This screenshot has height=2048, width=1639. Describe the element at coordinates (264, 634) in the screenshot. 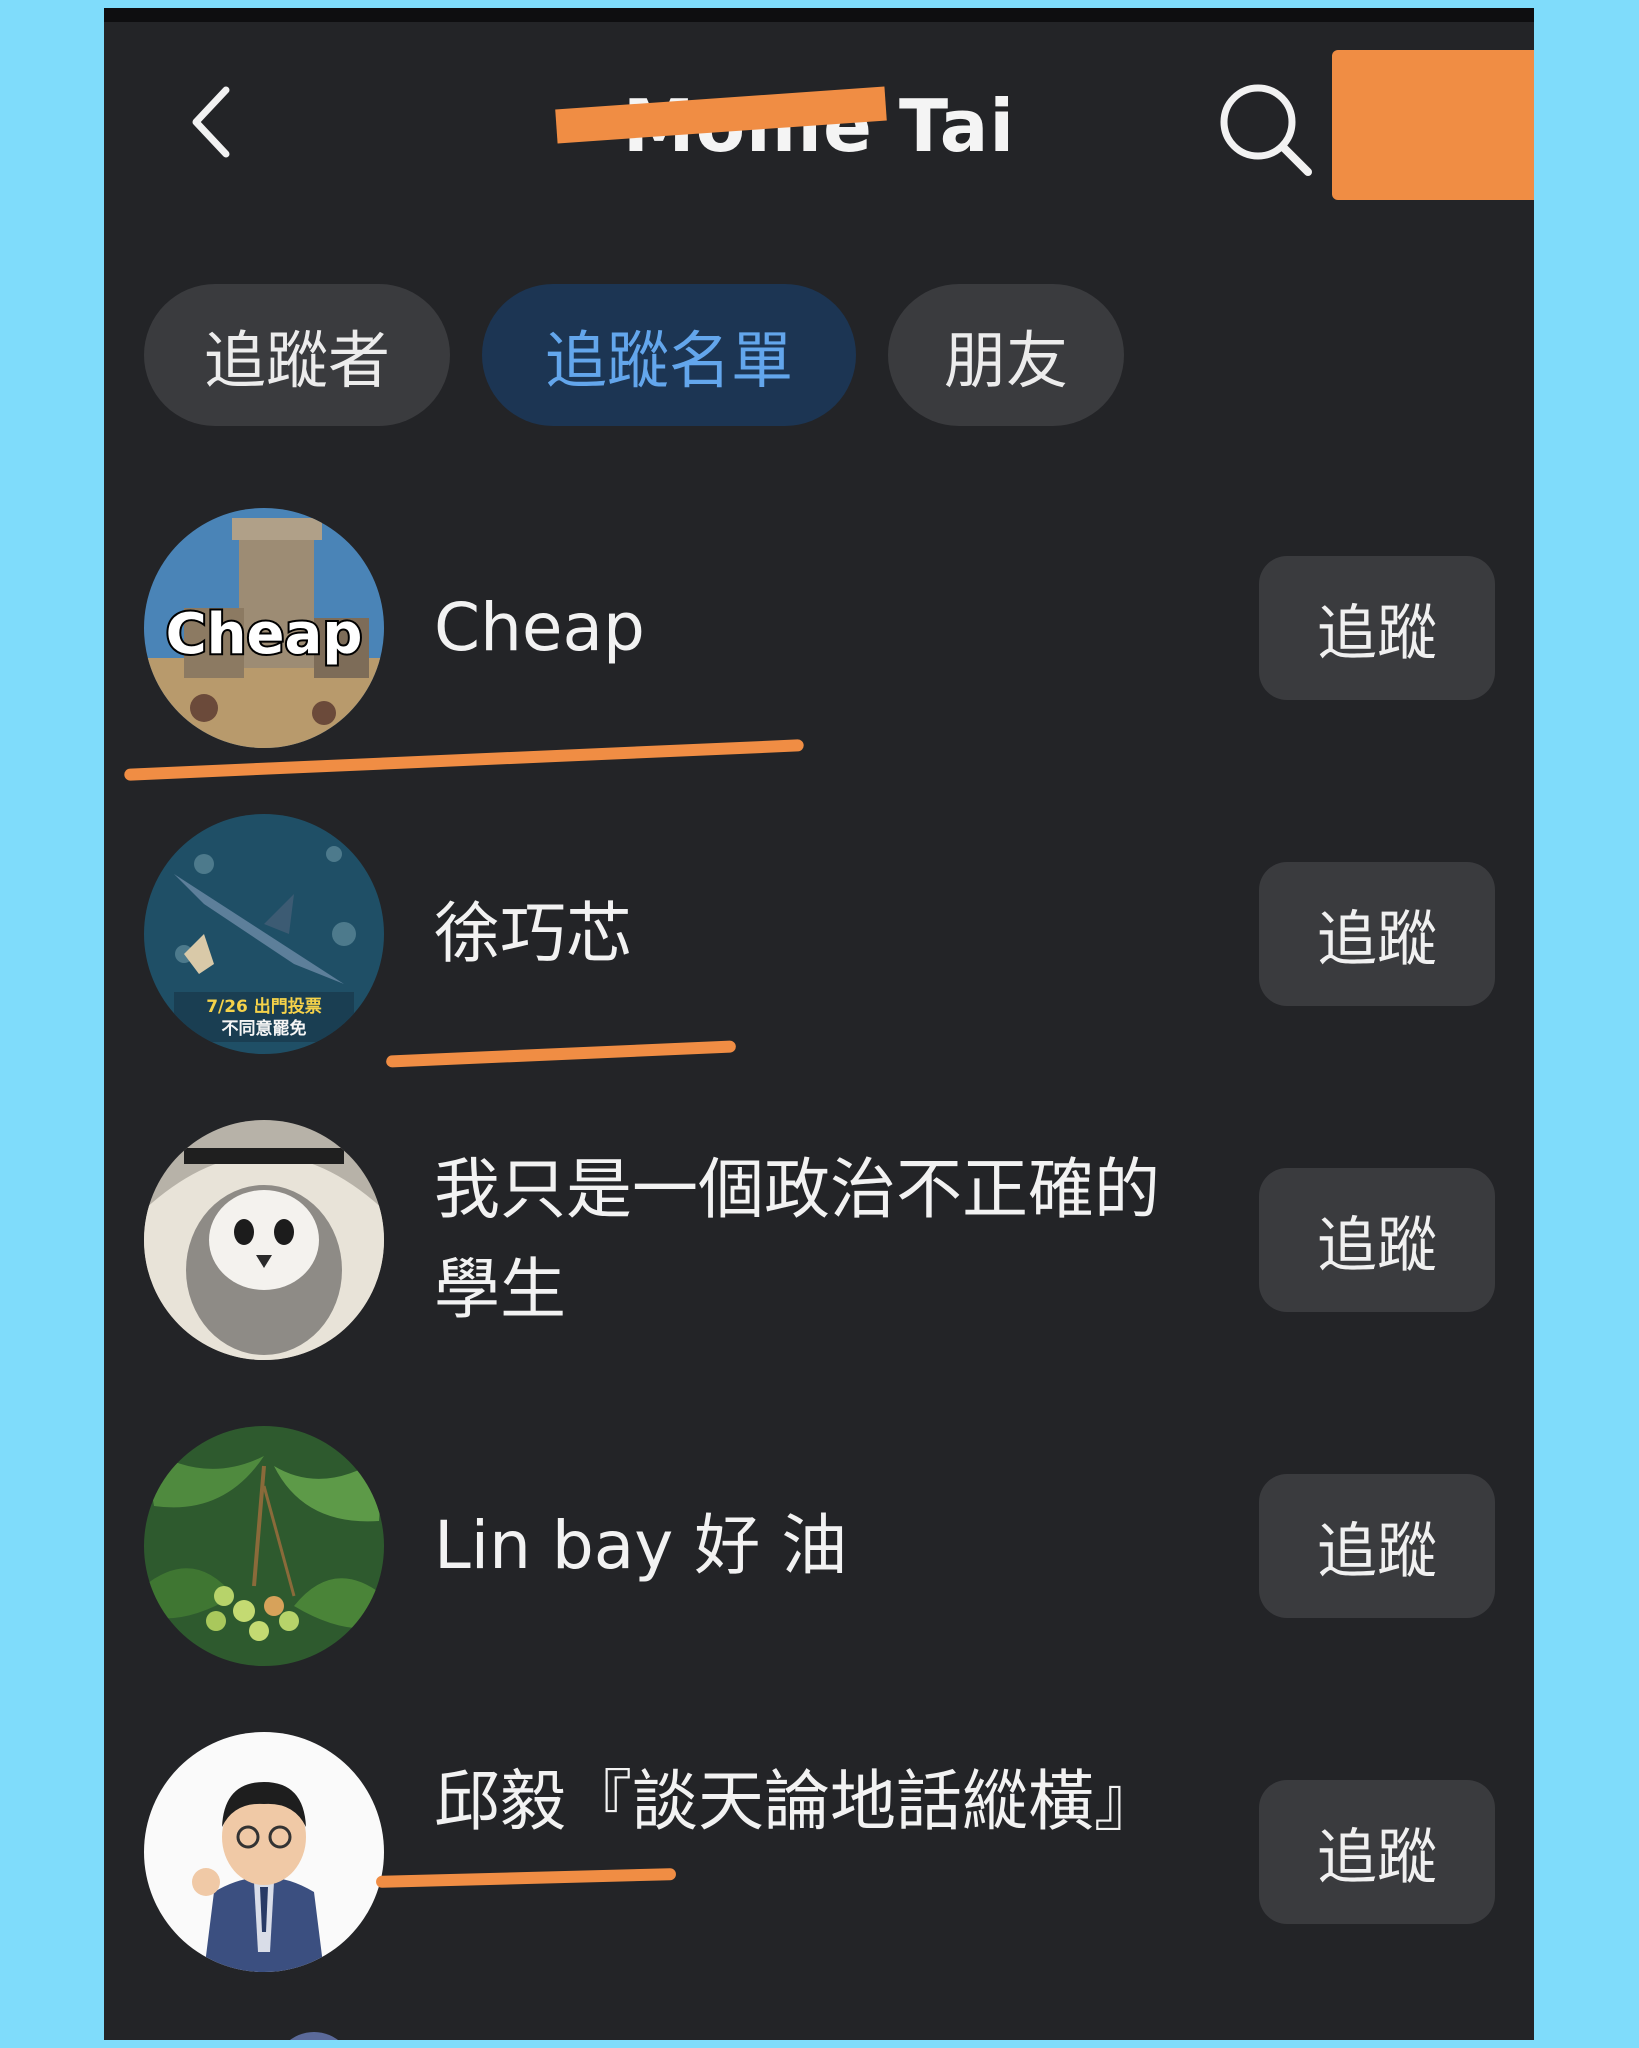

I see `svg-text: Cheap` at that location.